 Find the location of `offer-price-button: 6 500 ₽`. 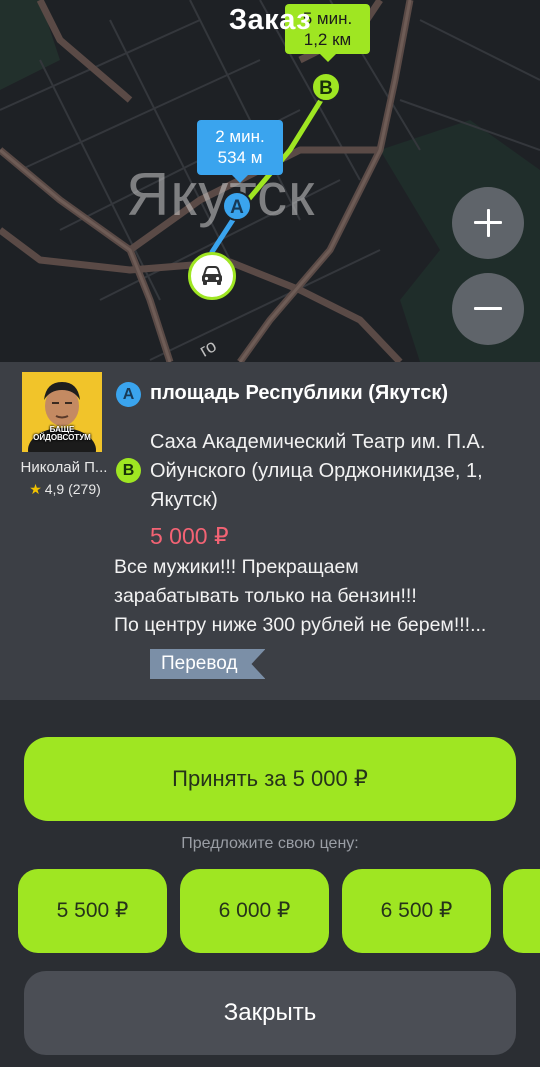

offer-price-button: 6 500 ₽ is located at coordinates (416, 911).